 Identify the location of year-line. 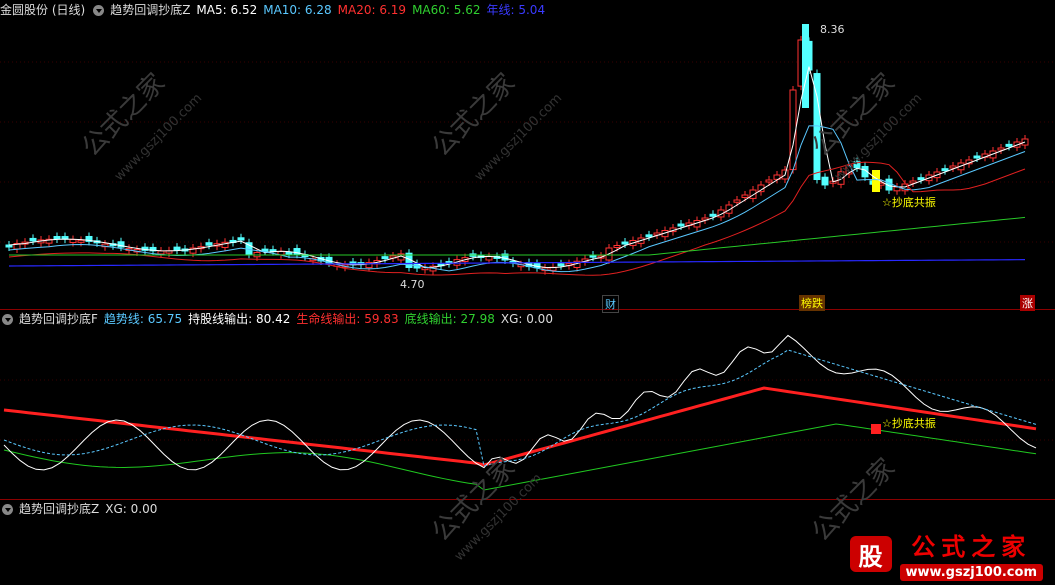
(517, 263).